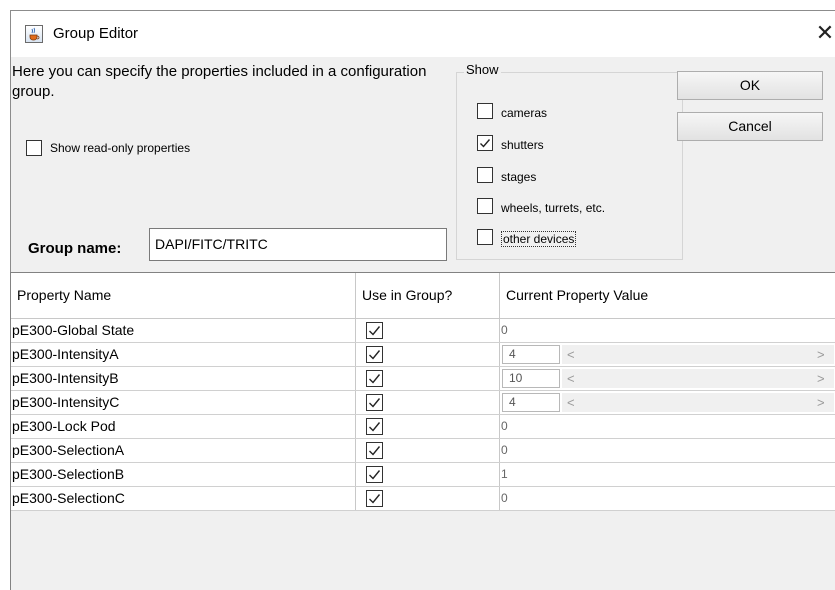 This screenshot has width=835, height=590. Describe the element at coordinates (298, 244) in the screenshot. I see `group-name-input: DAPI/FITC/TRITC` at that location.